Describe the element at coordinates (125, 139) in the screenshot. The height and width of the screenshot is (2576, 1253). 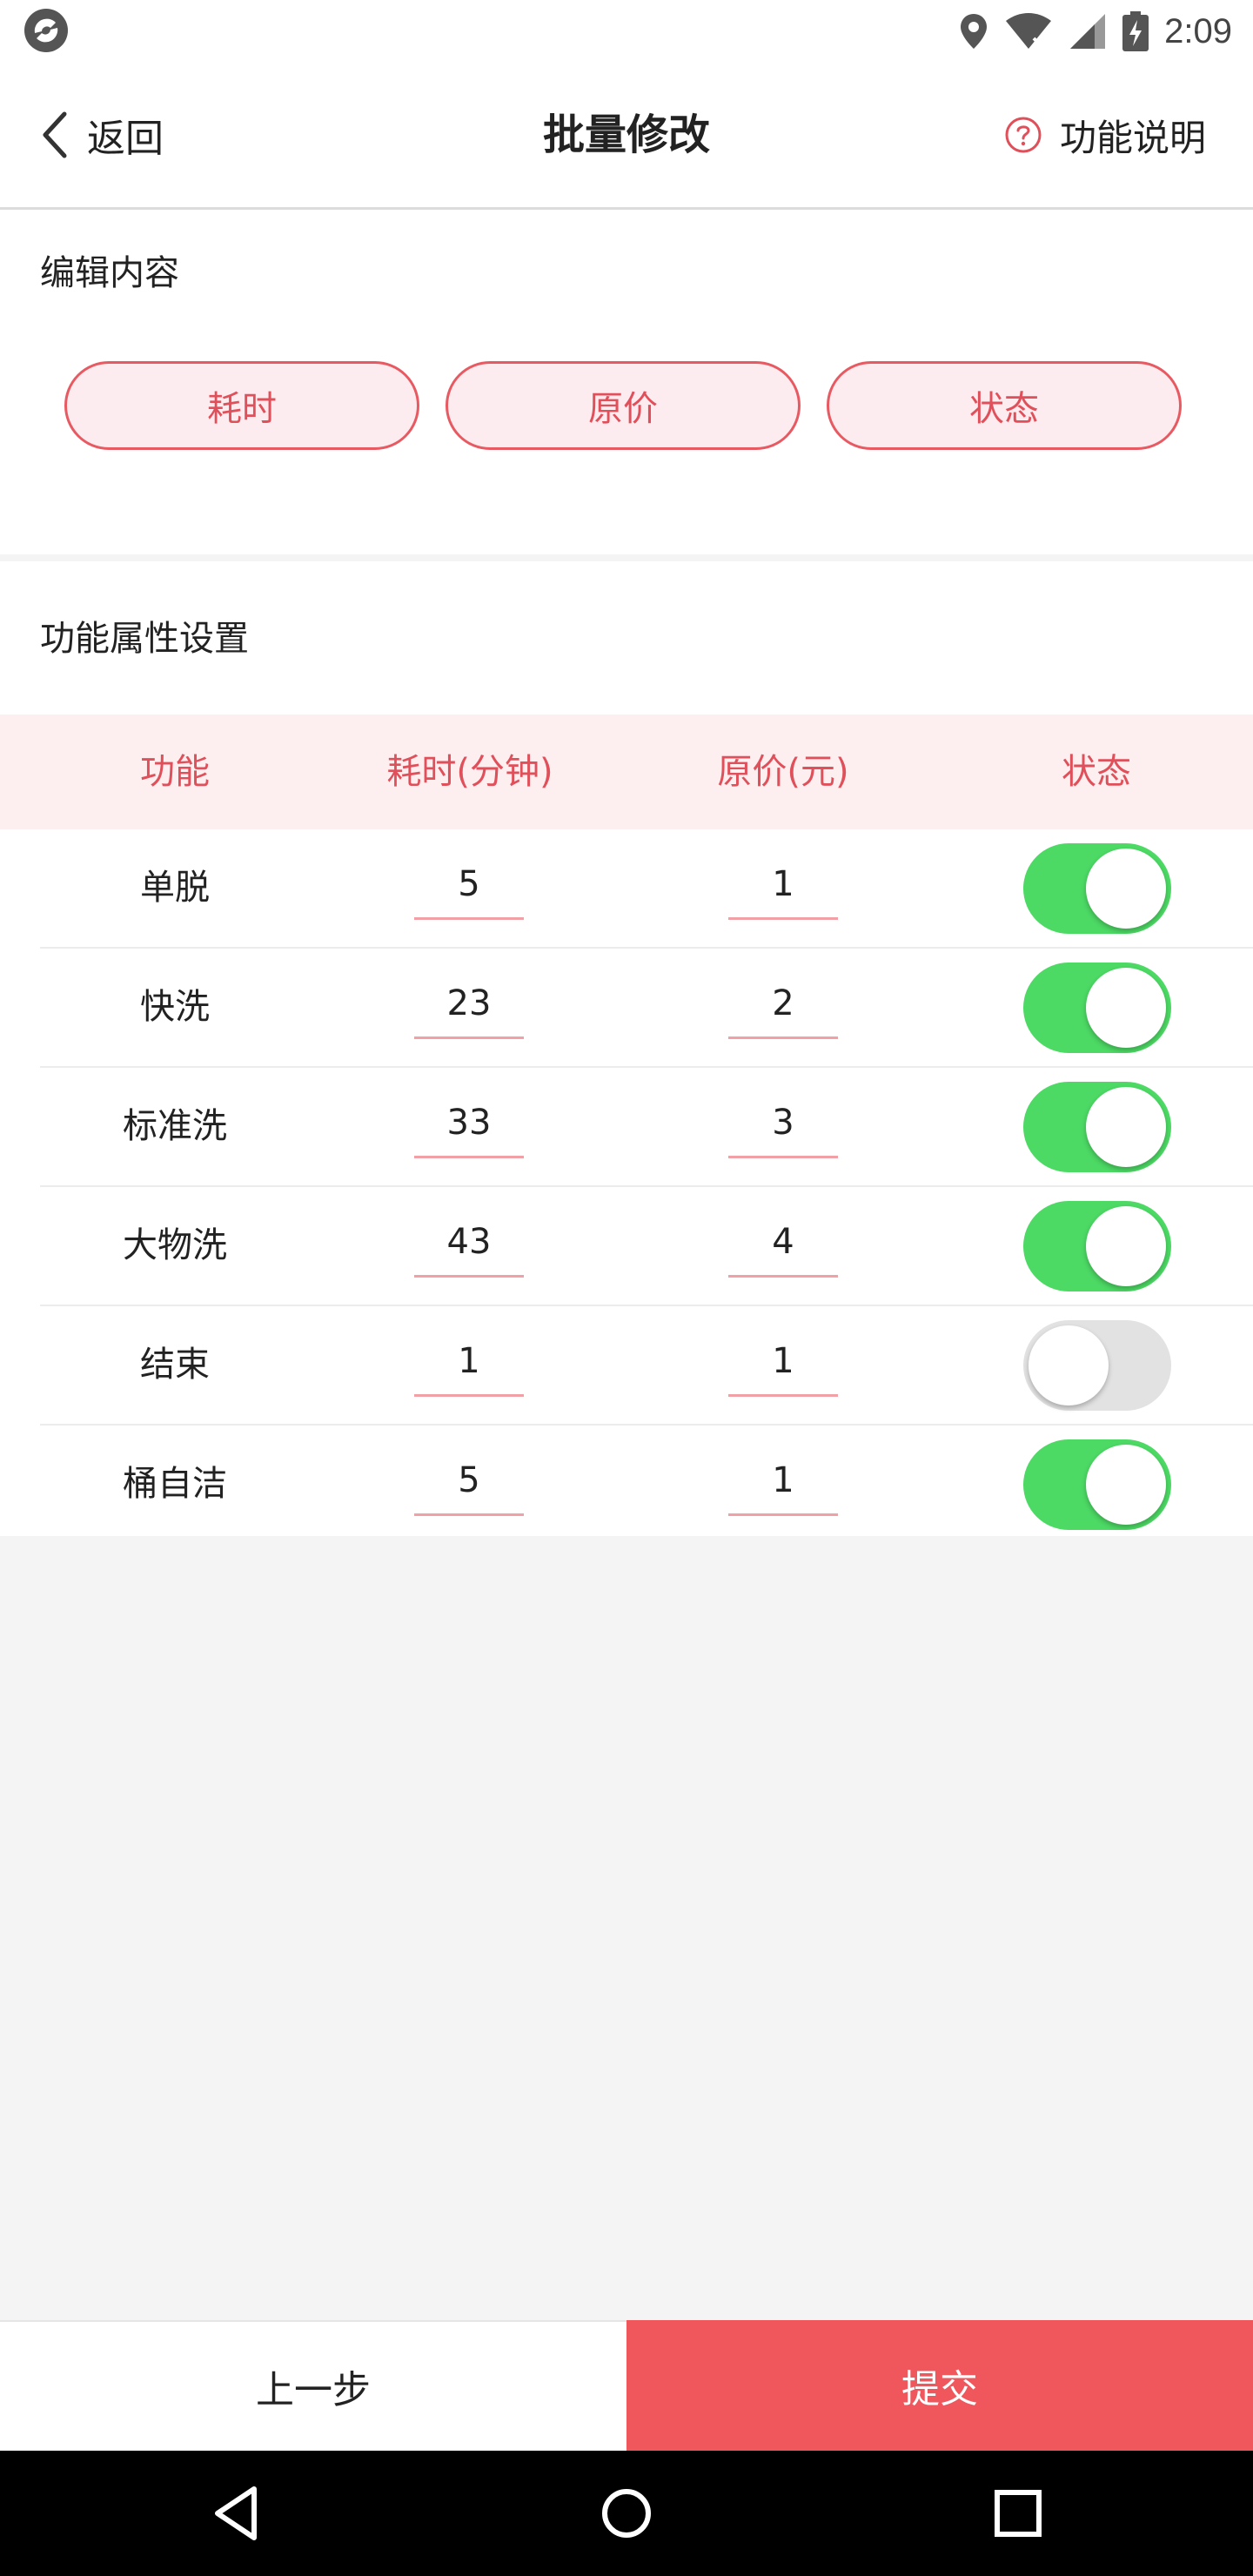
I see `back-label: 返回` at that location.